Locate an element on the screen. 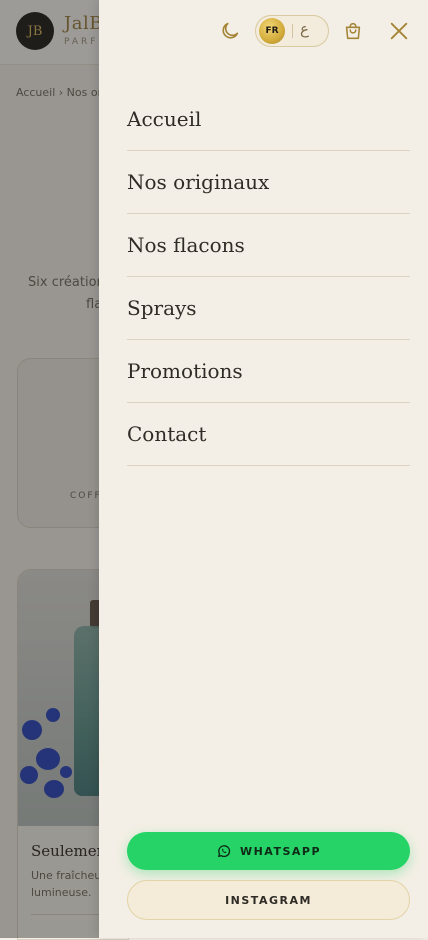  nav-item-accueil: Accueil is located at coordinates (268, 119).